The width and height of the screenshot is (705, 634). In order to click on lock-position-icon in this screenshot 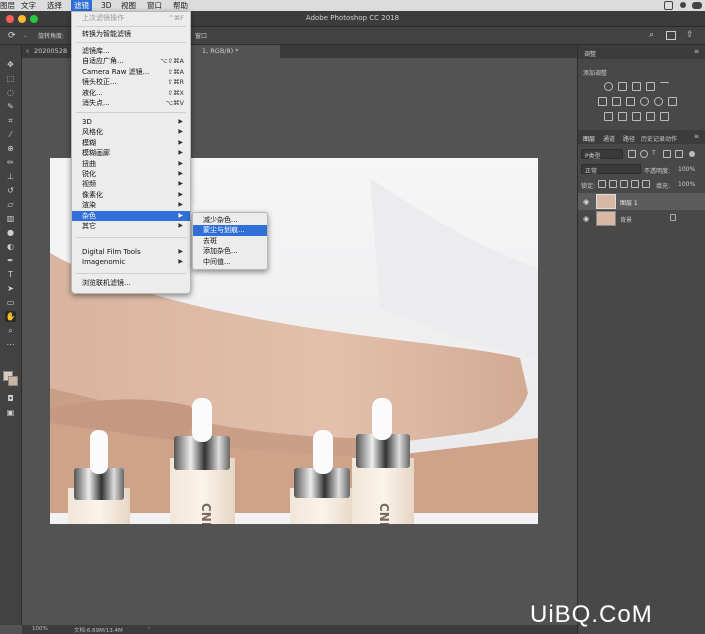, I will do `click(624, 184)`.